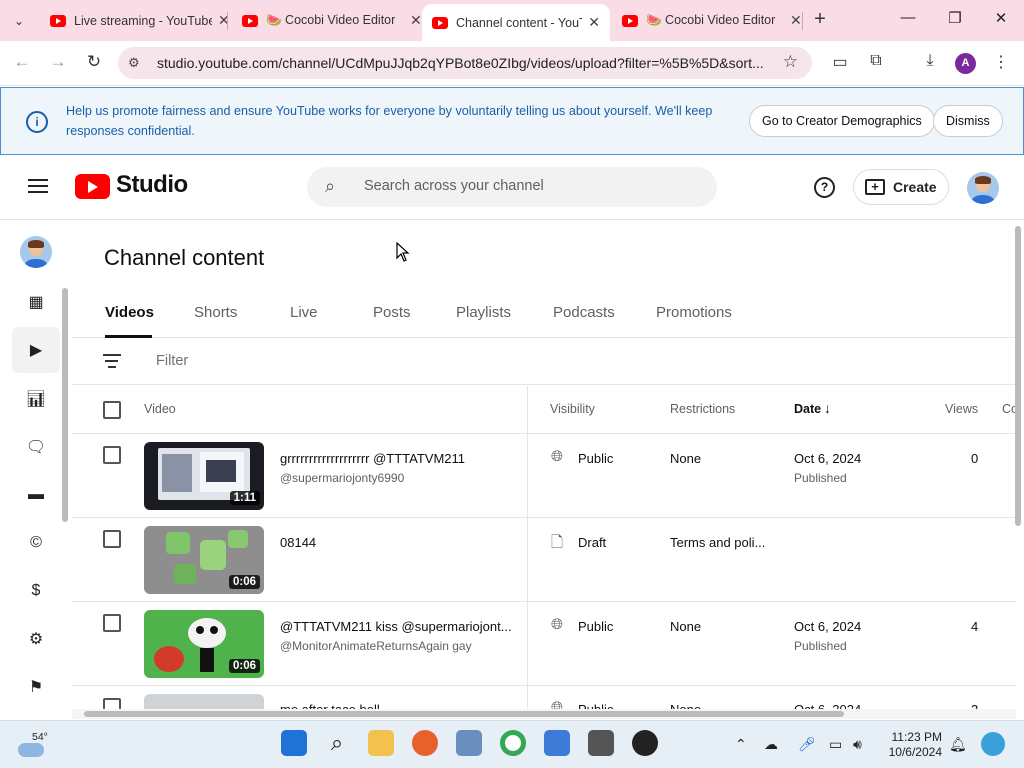  Describe the element at coordinates (1001, 18) in the screenshot. I see `close-window-icon: ✕` at that location.